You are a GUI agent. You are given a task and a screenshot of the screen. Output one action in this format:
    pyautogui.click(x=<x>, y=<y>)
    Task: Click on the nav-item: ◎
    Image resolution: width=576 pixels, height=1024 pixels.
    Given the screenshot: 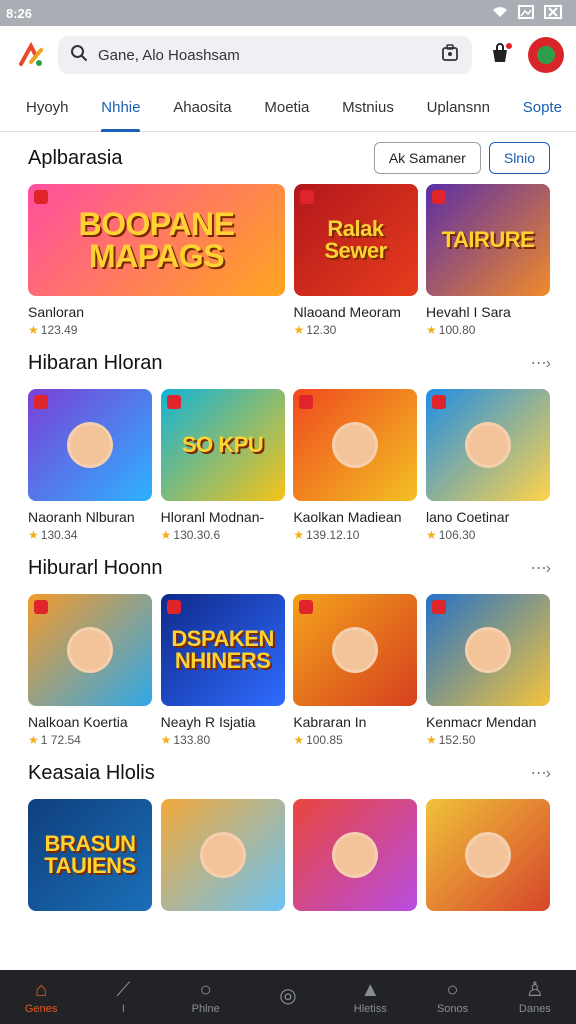 What is the action you would take?
    pyautogui.click(x=288, y=997)
    